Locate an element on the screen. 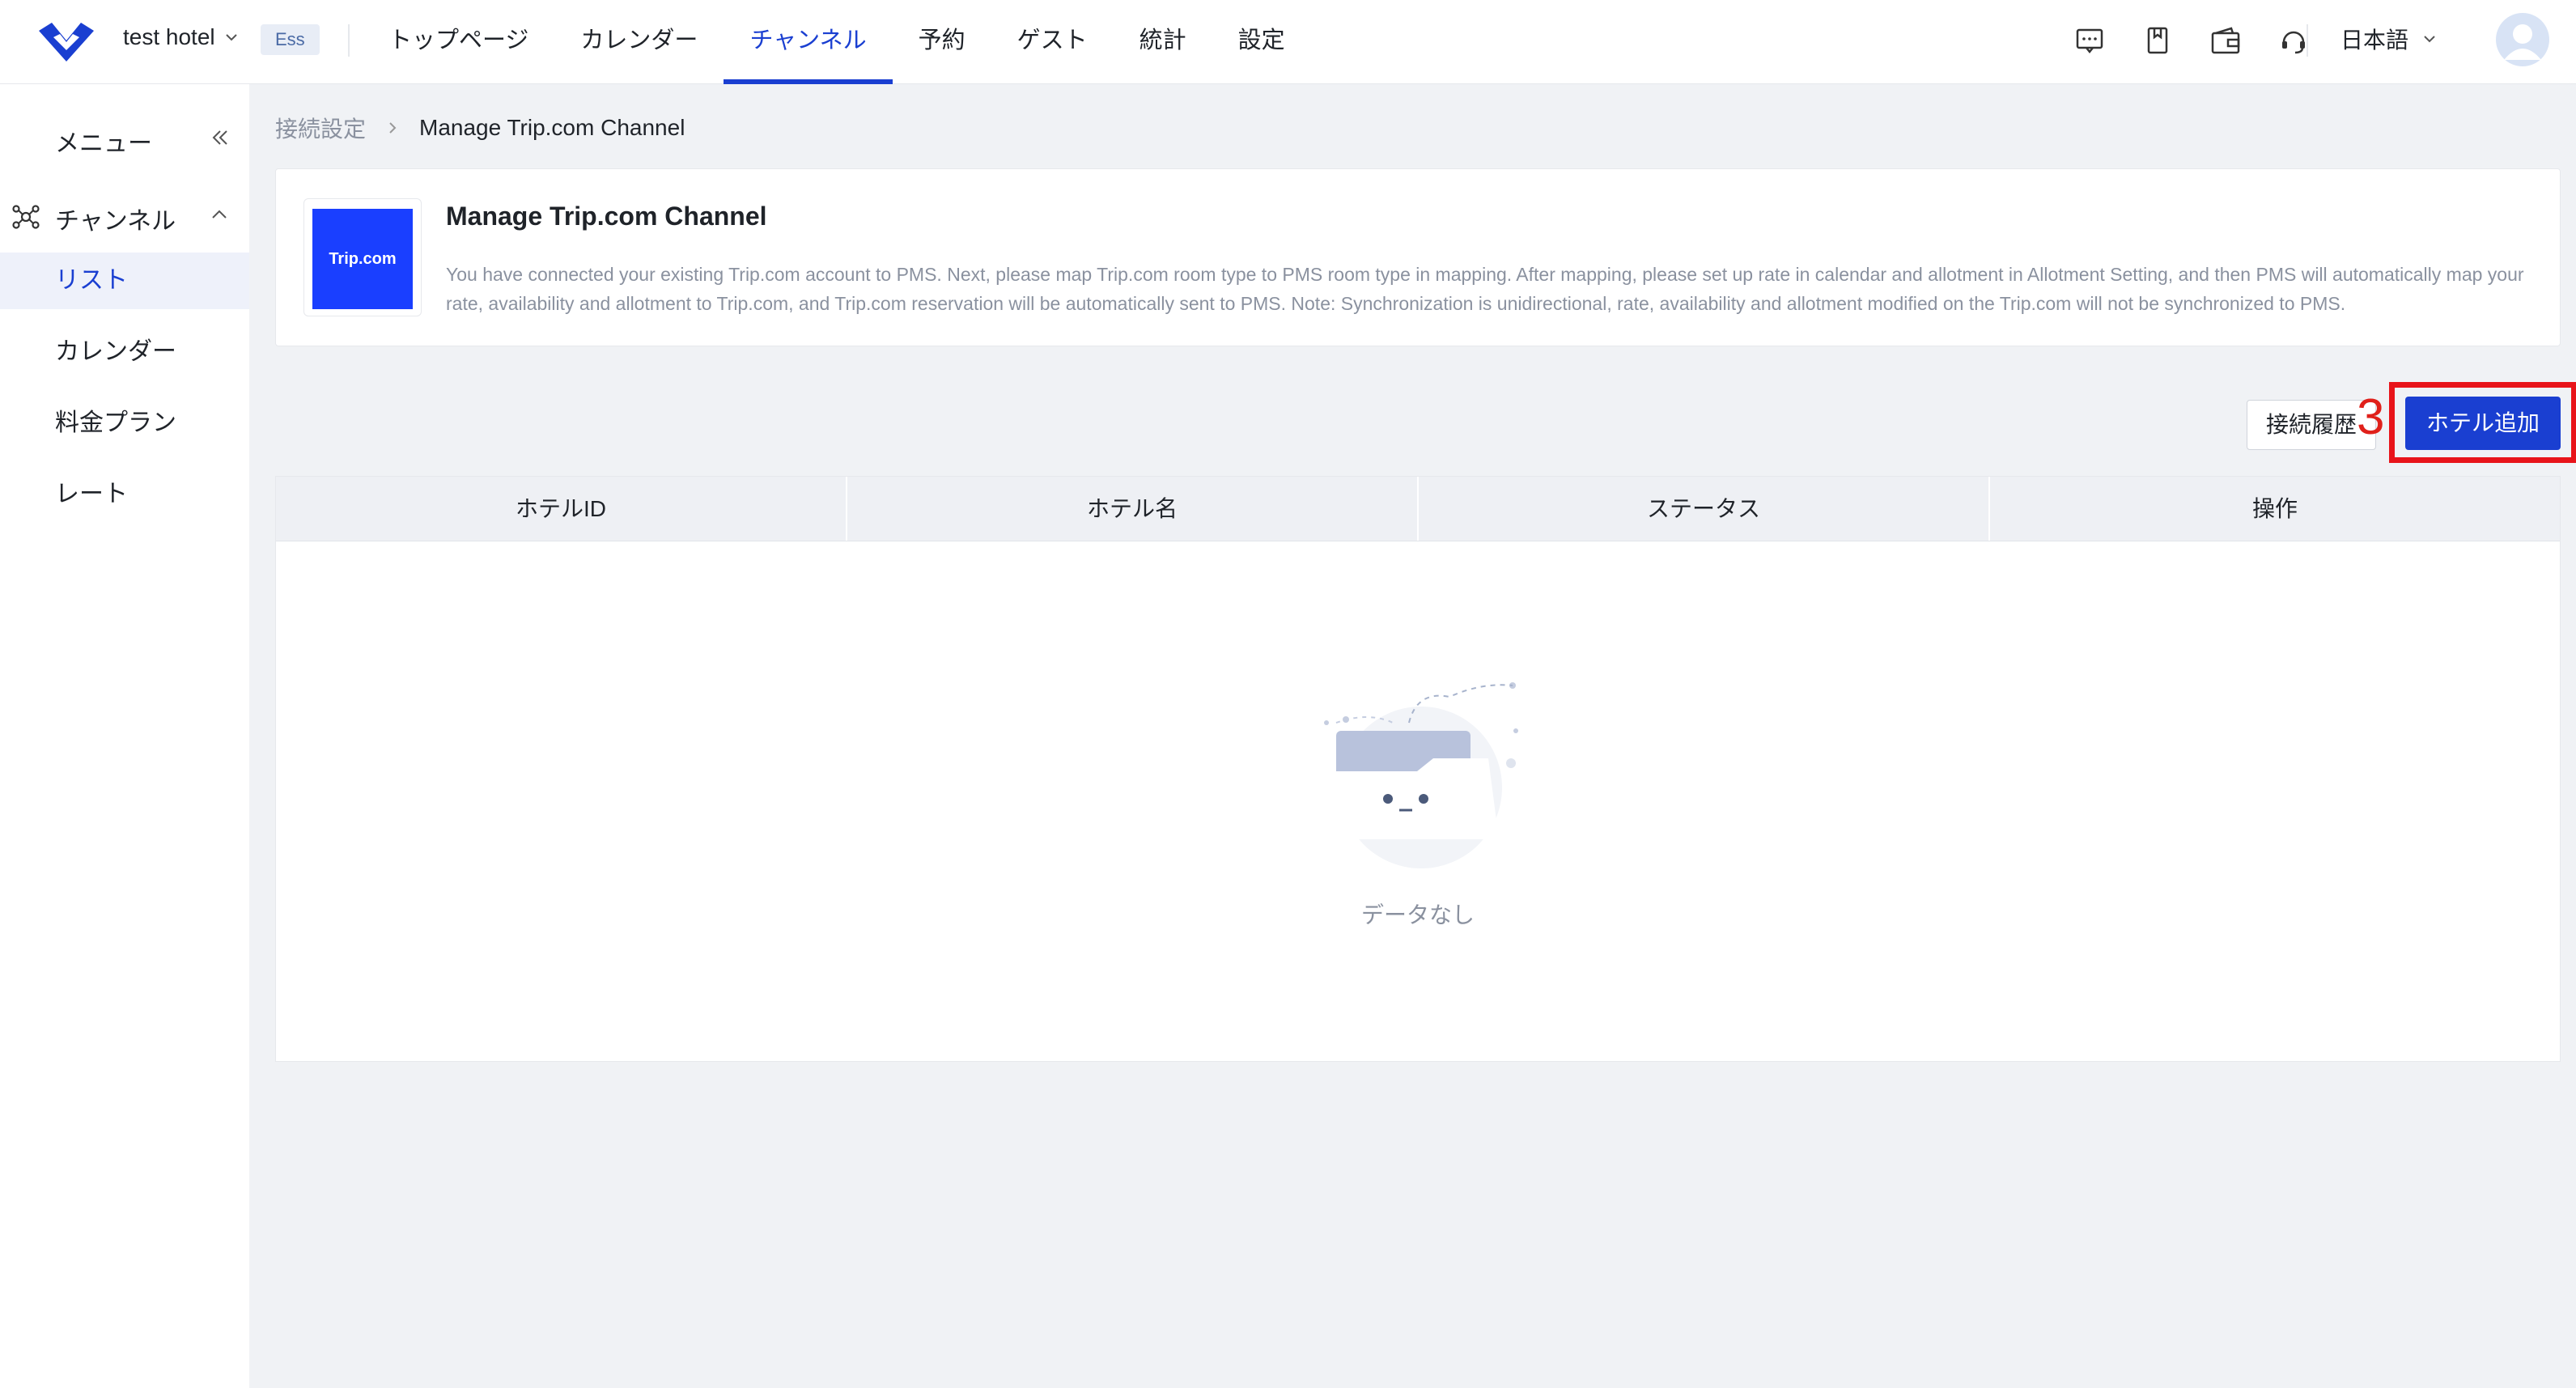 This screenshot has width=2576, height=1388. channel-icon is located at coordinates (26, 217).